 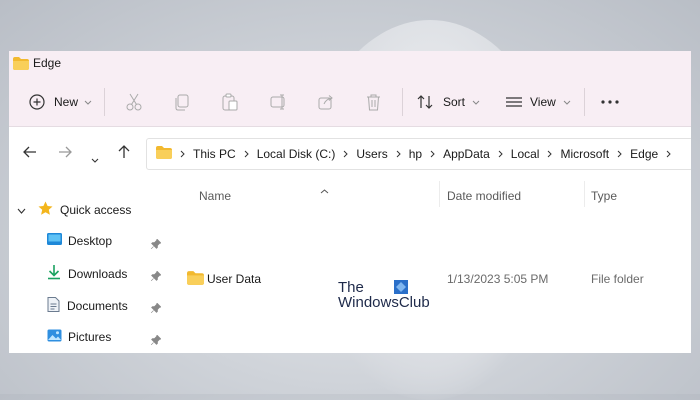 I want to click on command-bar: New Sort View, so click(x=350, y=102).